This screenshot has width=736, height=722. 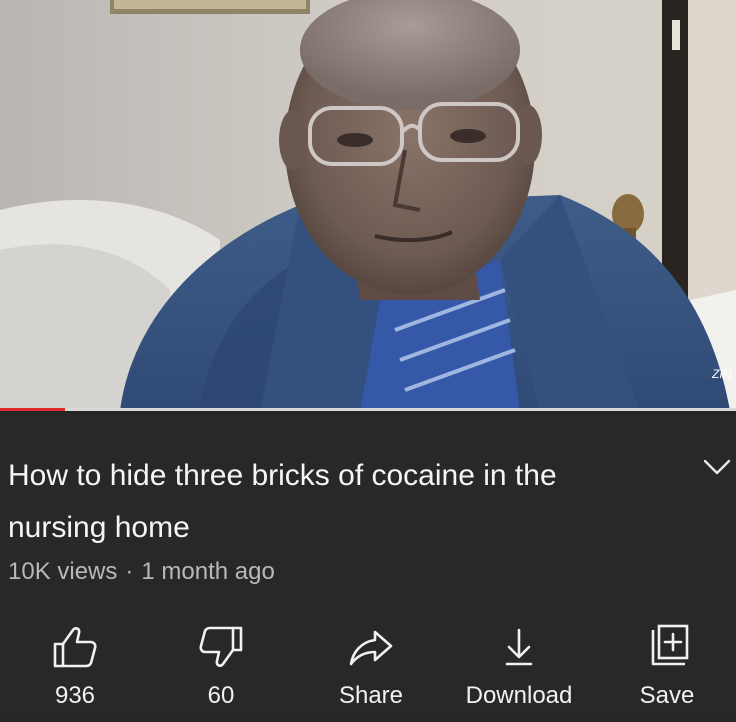 What do you see at coordinates (667, 695) in the screenshot?
I see `save-label: Save` at bounding box center [667, 695].